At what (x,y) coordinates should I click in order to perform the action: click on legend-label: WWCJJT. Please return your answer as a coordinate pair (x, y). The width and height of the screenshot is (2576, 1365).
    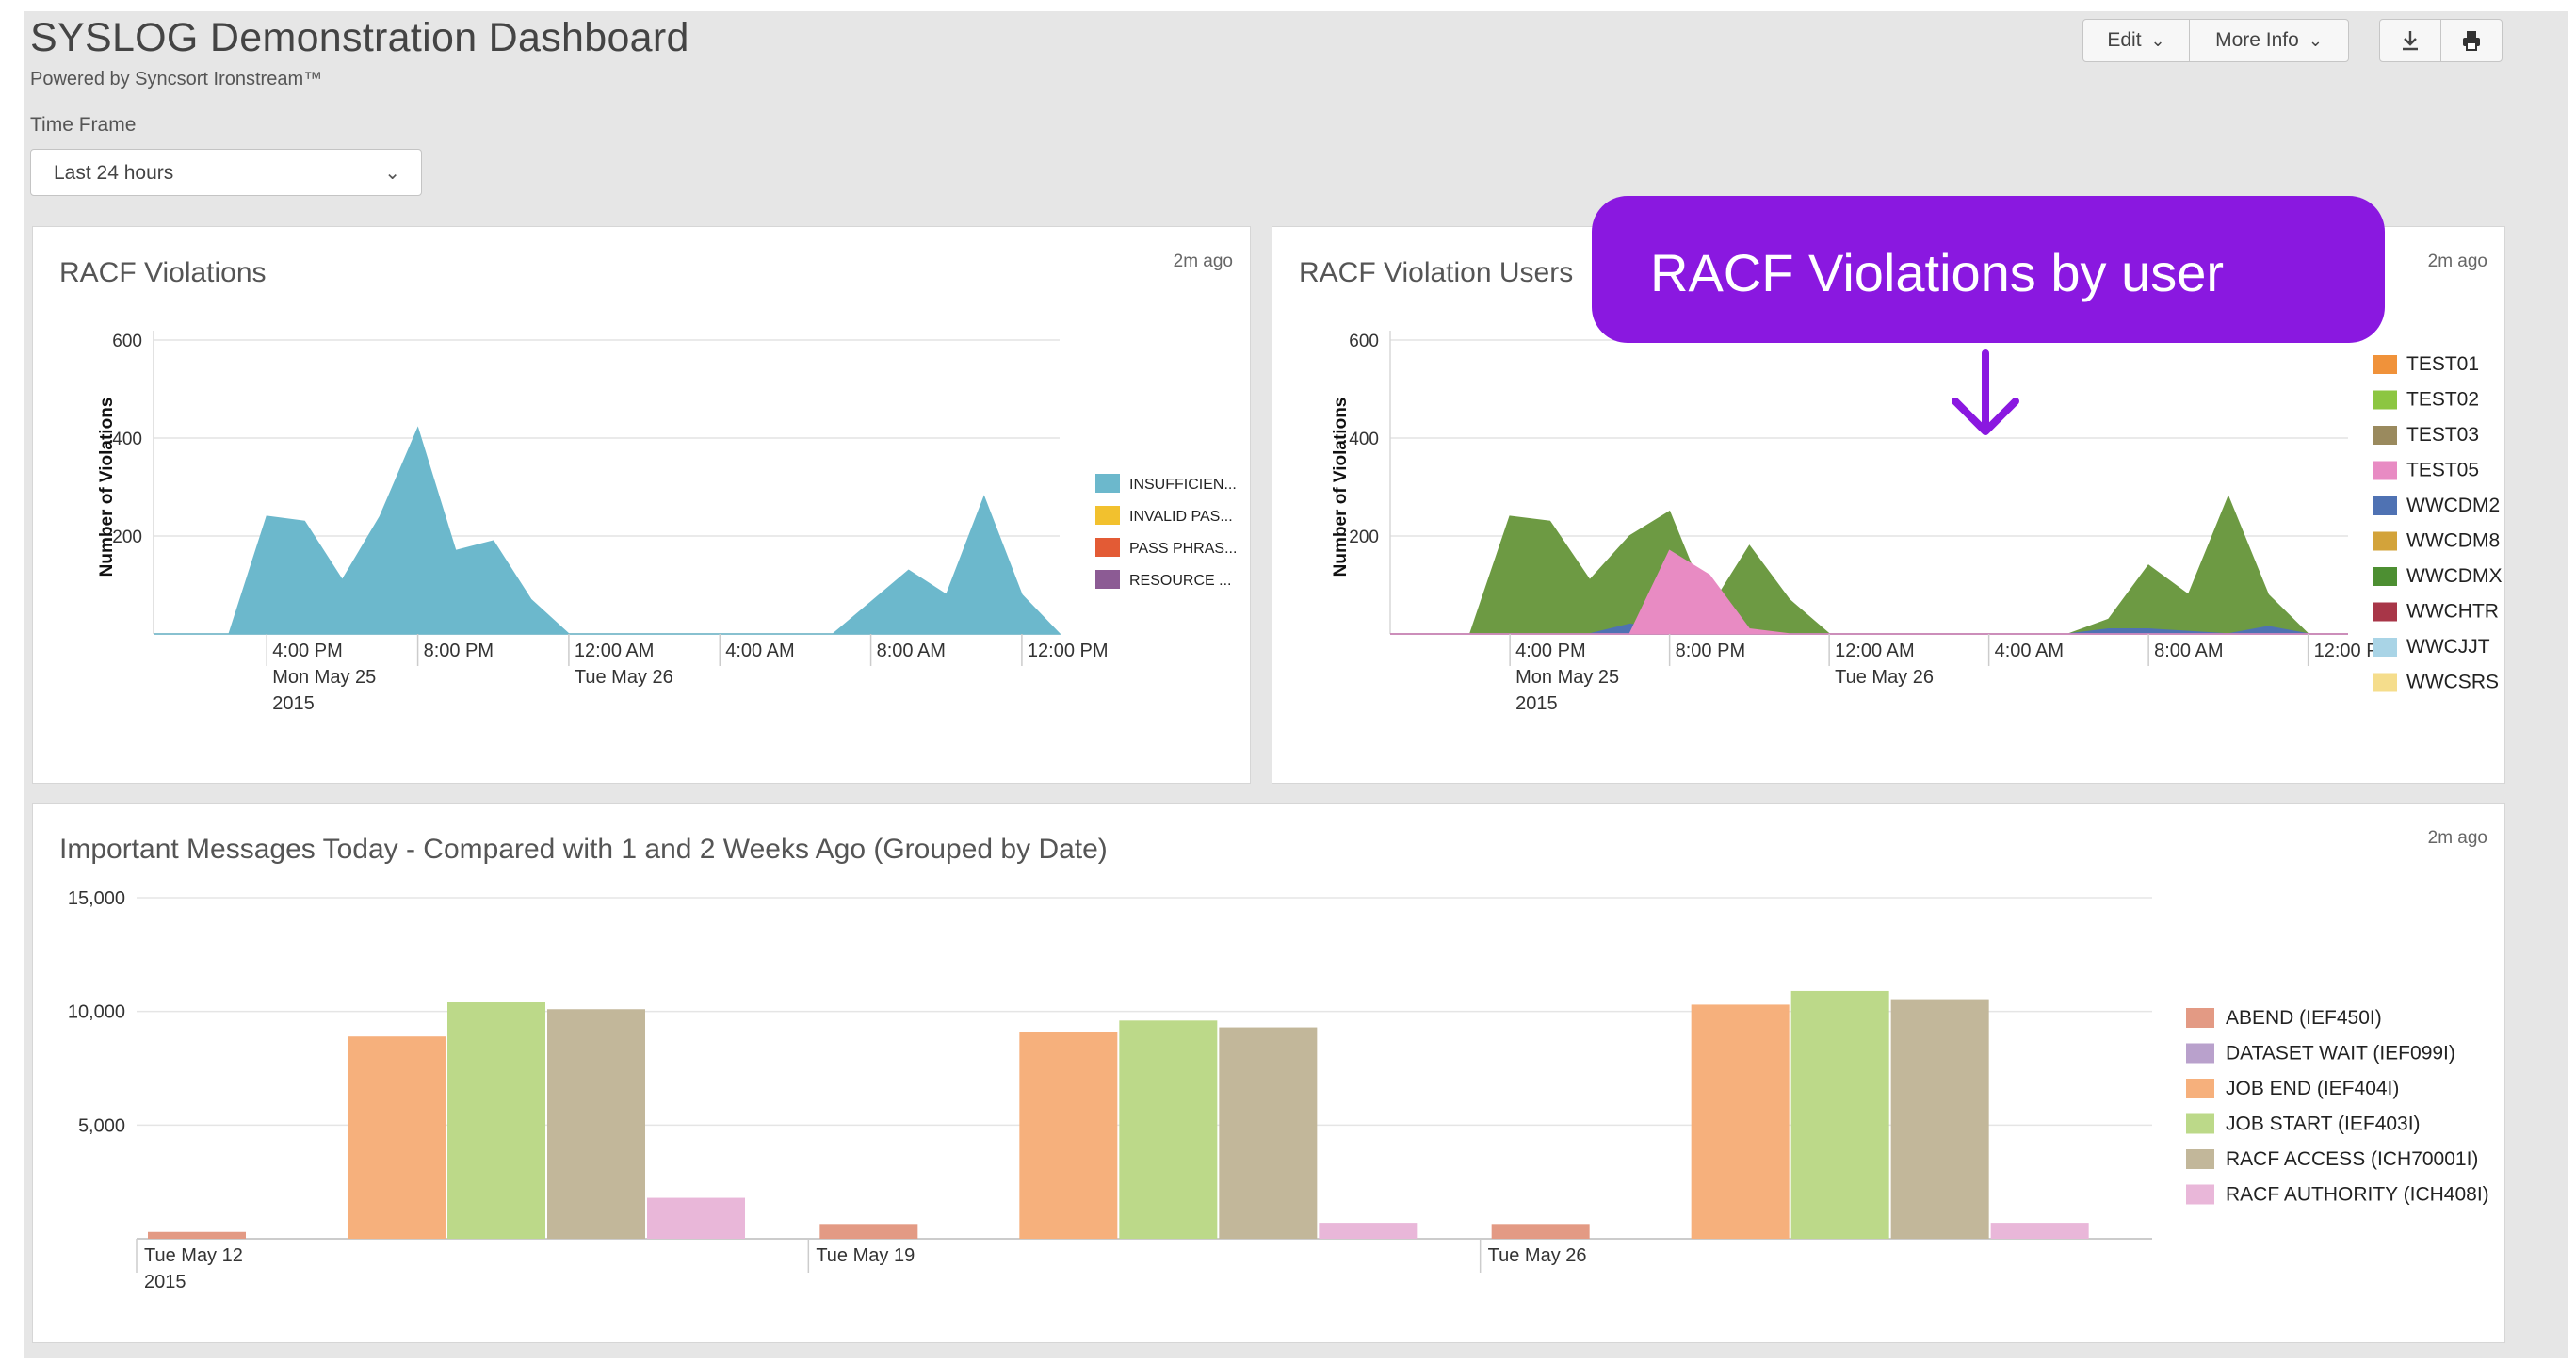
    Looking at the image, I should click on (2448, 647).